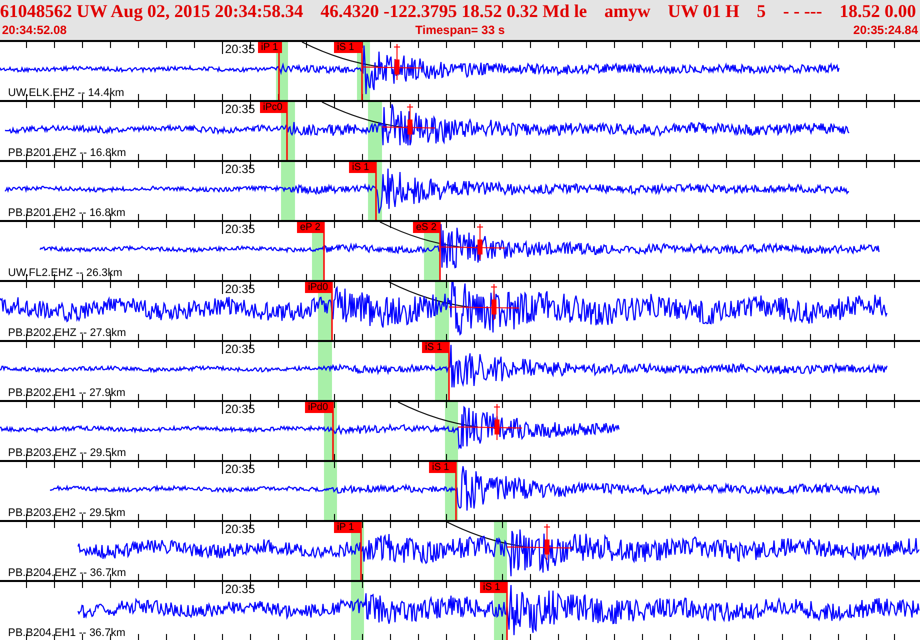 This screenshot has width=920, height=640. I want to click on station-label: UW.FL2.EHZ -- 26.3km, so click(65, 273).